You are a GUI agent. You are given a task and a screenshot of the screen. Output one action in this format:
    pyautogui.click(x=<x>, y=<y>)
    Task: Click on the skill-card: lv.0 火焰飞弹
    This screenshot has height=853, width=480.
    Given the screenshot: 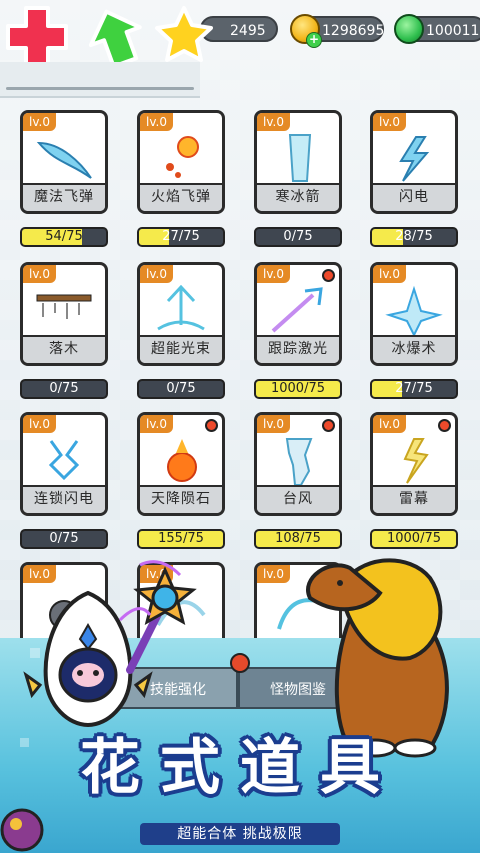 What is the action you would take?
    pyautogui.click(x=181, y=162)
    